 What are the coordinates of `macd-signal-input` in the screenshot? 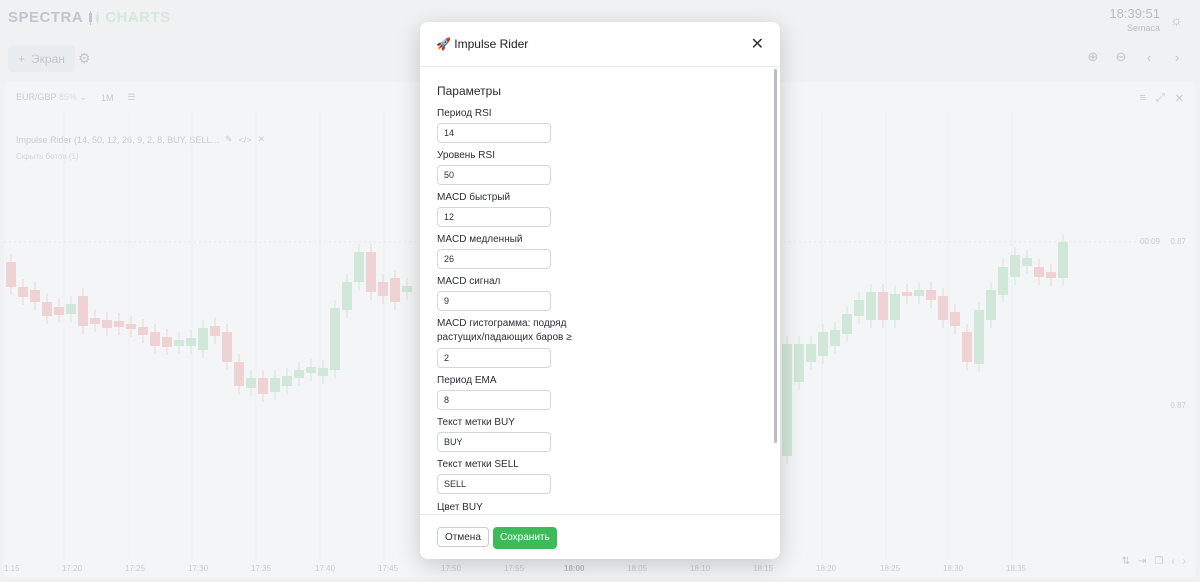 It's located at (494, 301).